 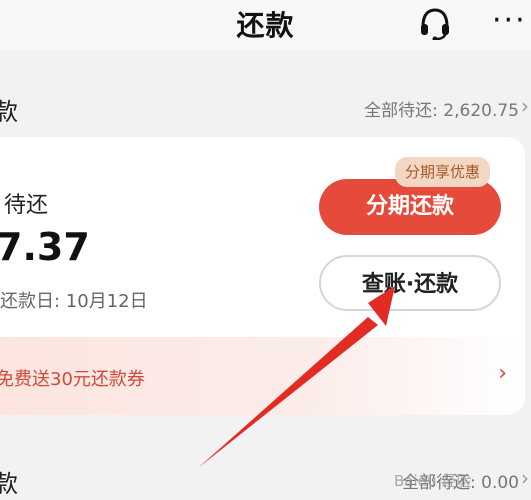 I want to click on total-pending-text: 全部待还: 2,620.75, so click(x=441, y=111).